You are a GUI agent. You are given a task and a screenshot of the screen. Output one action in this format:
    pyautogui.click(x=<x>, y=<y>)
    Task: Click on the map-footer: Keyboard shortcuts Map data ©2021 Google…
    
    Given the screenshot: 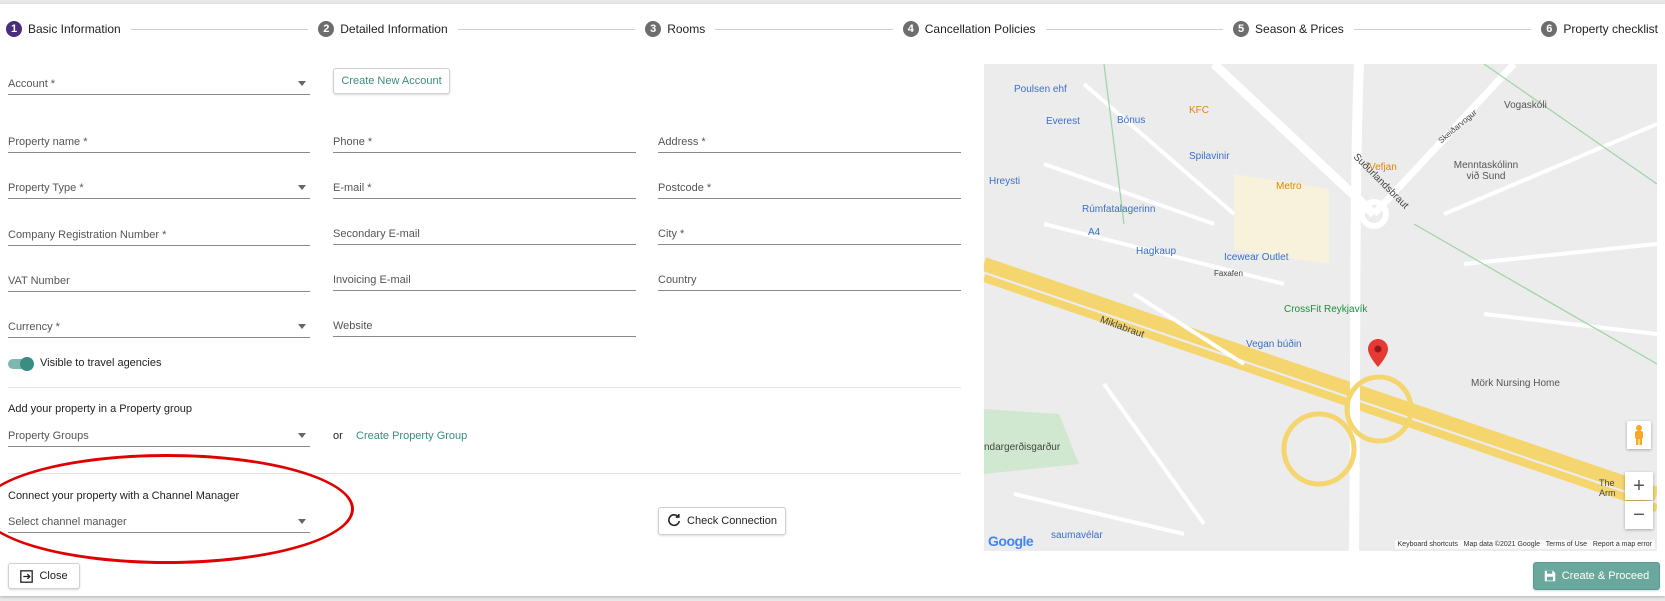 What is the action you would take?
    pyautogui.click(x=1524, y=544)
    